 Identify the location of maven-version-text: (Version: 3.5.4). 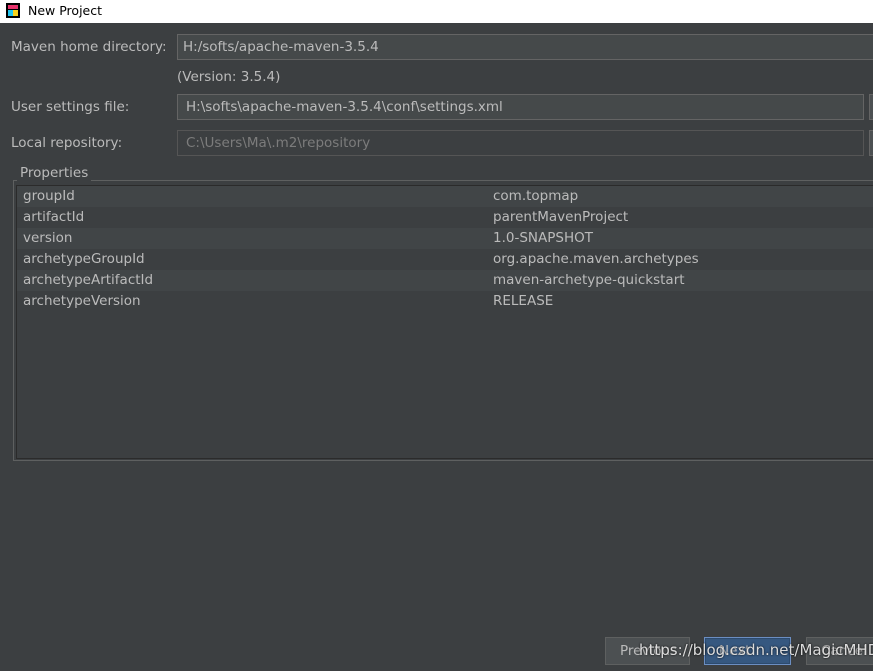
(229, 77).